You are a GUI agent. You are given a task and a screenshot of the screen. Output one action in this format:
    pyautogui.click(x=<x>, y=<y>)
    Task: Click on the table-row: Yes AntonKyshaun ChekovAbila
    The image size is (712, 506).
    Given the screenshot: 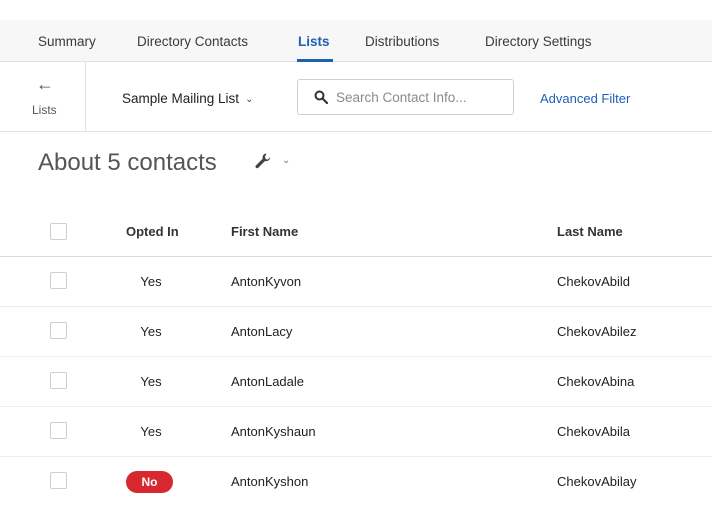 What is the action you would take?
    pyautogui.click(x=356, y=432)
    